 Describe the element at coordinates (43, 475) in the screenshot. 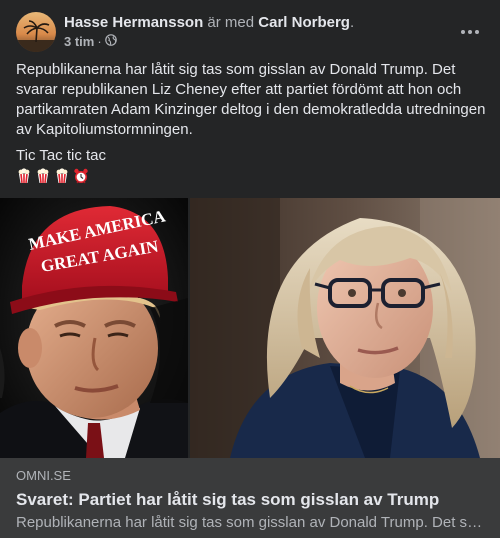

I see `link-domain: OMNI.SE` at that location.